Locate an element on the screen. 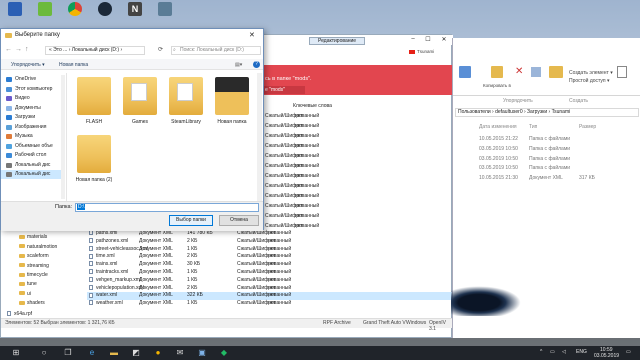 This screenshot has width=640, height=360. tree-item: OneDrive is located at coordinates (32, 79).